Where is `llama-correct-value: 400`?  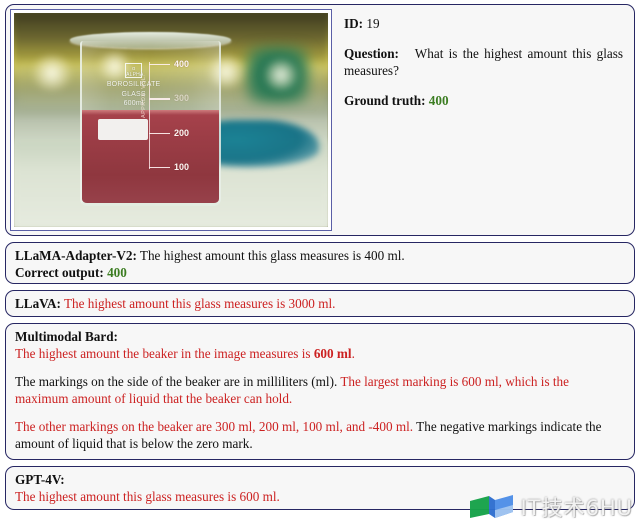
llama-correct-value: 400 is located at coordinates (117, 272).